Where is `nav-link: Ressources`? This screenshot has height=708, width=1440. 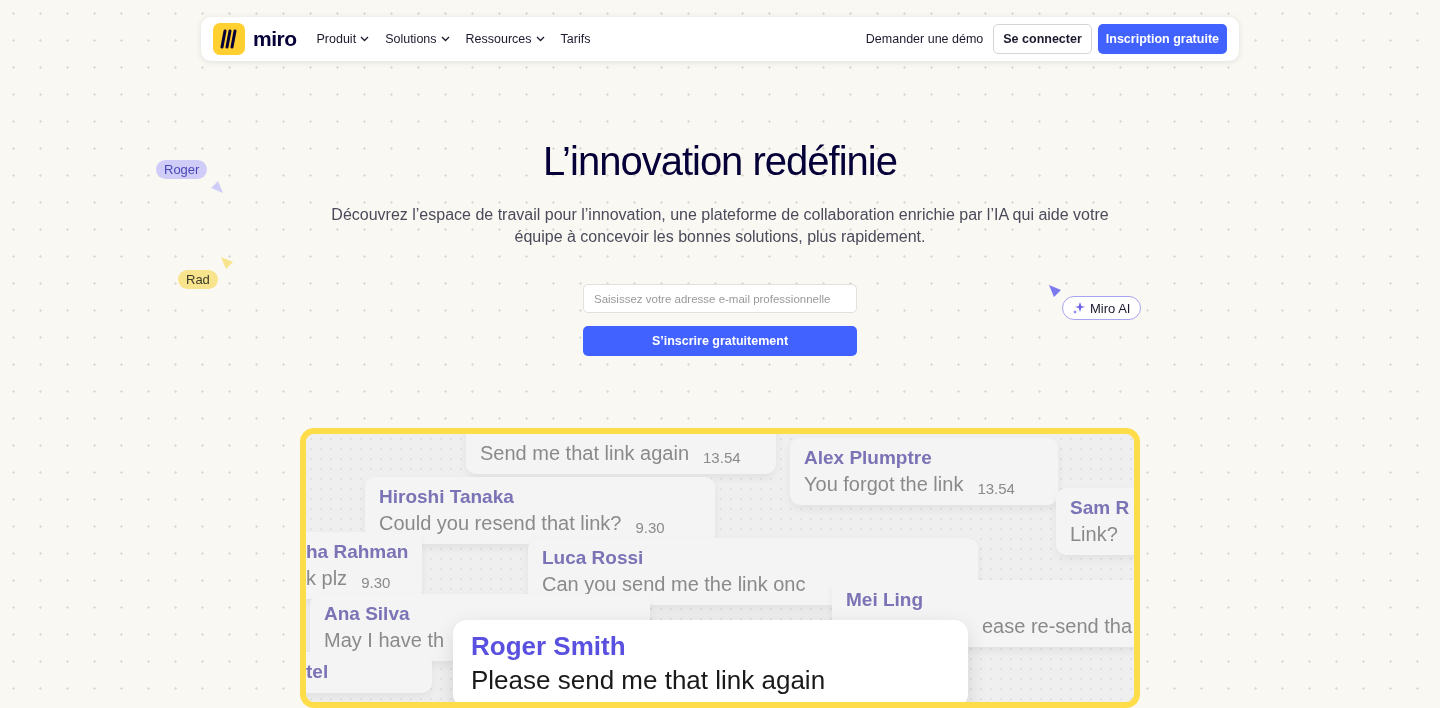
nav-link: Ressources is located at coordinates (505, 39).